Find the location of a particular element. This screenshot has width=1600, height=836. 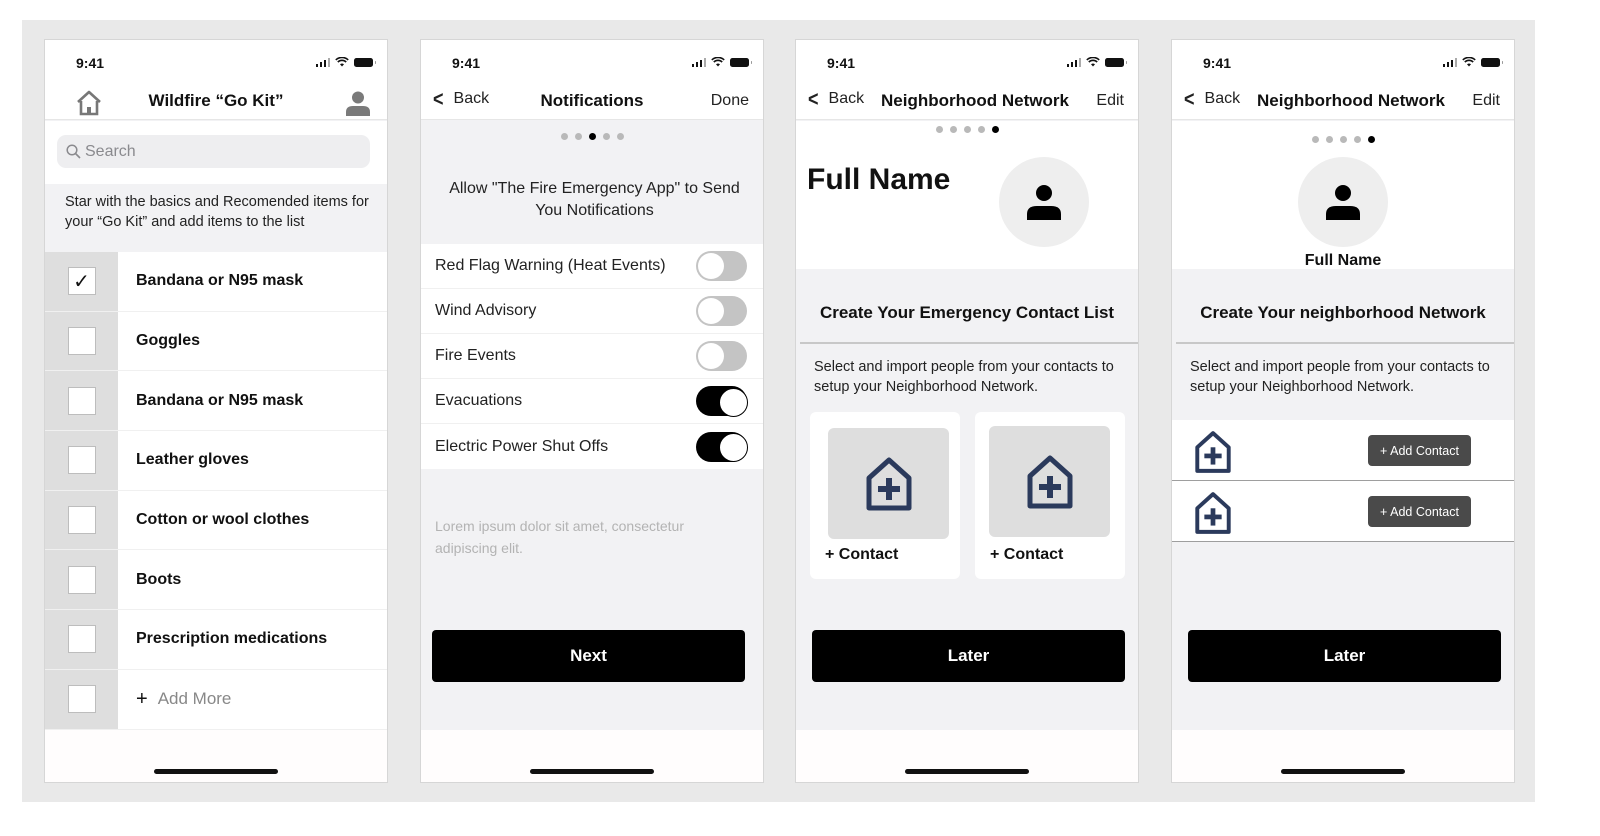

network-contact-list: + Add Contact + Add Contact is located at coordinates (1343, 481).